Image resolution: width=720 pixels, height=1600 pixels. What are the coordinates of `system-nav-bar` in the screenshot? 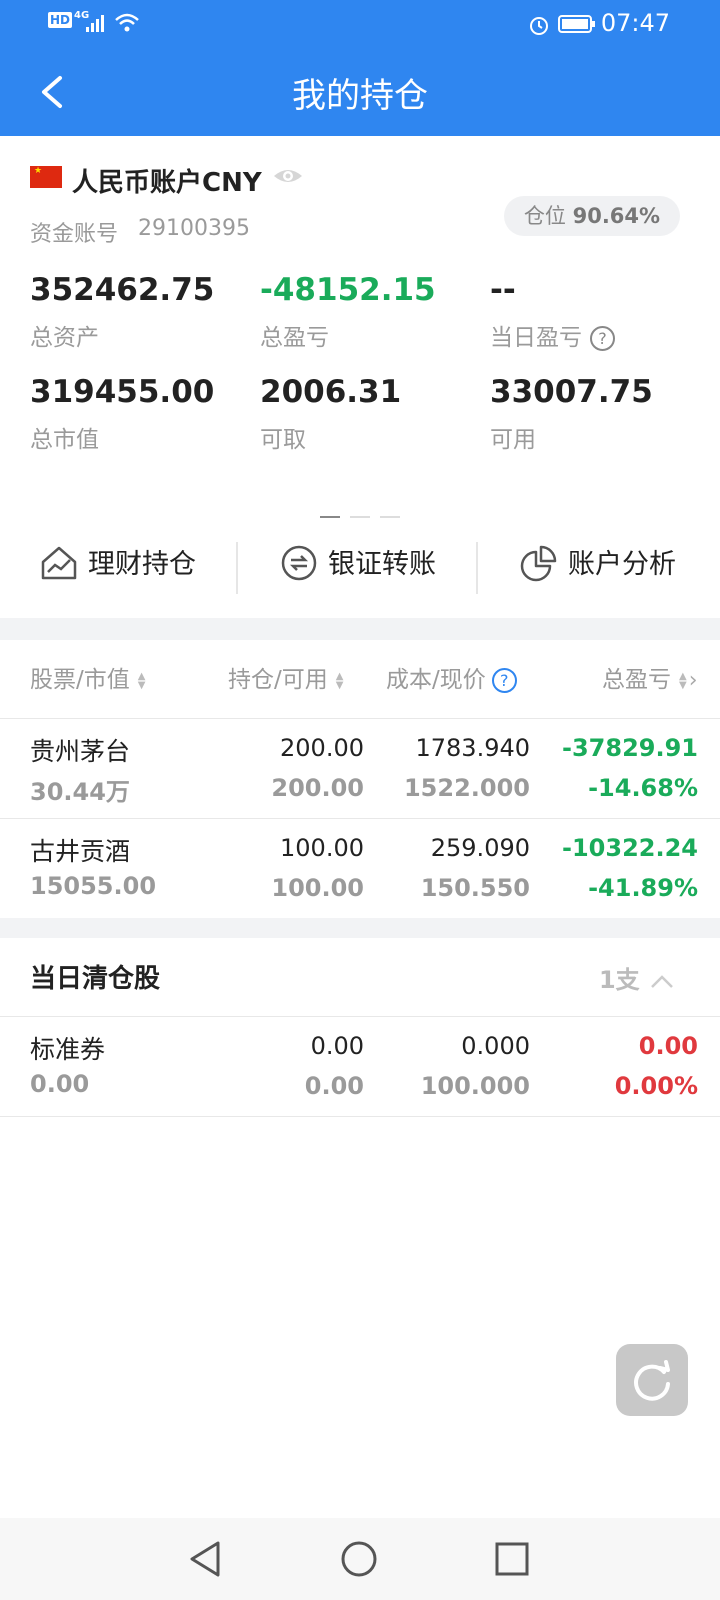 It's located at (360, 1559).